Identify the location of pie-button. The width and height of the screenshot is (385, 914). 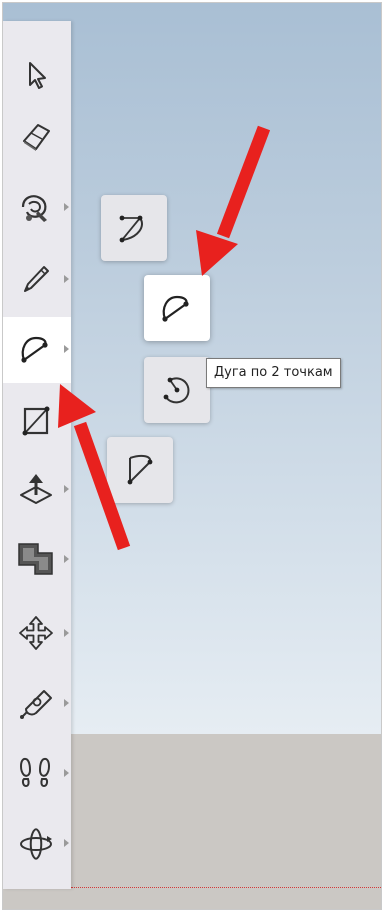
(140, 470).